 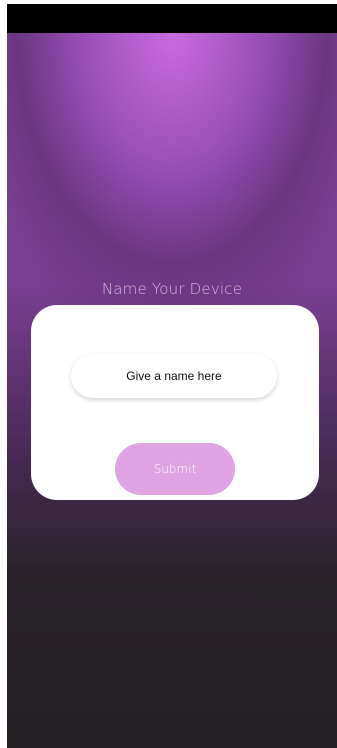 What do you see at coordinates (172, 18) in the screenshot?
I see `status-bar` at bounding box center [172, 18].